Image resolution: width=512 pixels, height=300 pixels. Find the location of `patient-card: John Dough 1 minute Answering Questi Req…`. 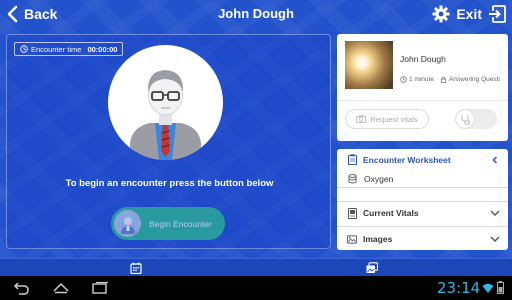

patient-card: John Dough 1 minute Answering Questi Req… is located at coordinates (422, 87).